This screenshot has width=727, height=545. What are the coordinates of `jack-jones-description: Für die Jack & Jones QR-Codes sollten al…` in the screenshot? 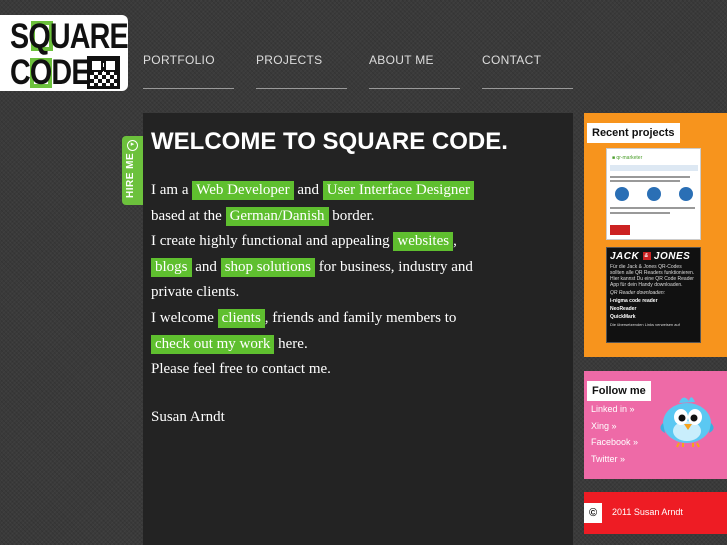 It's located at (652, 276).